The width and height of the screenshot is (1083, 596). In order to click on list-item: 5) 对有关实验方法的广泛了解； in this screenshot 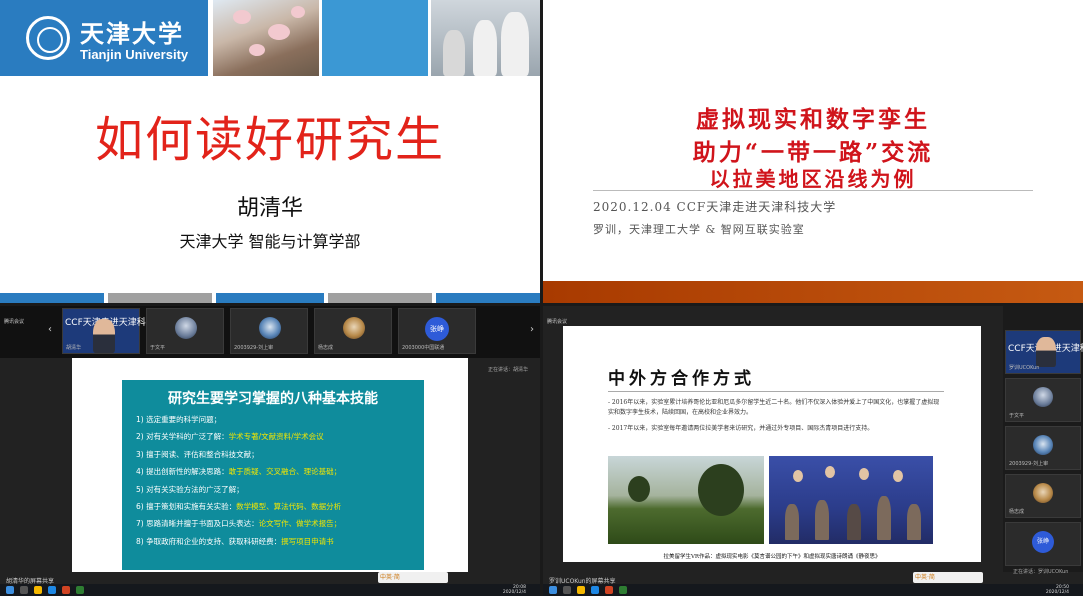, I will do `click(278, 489)`.